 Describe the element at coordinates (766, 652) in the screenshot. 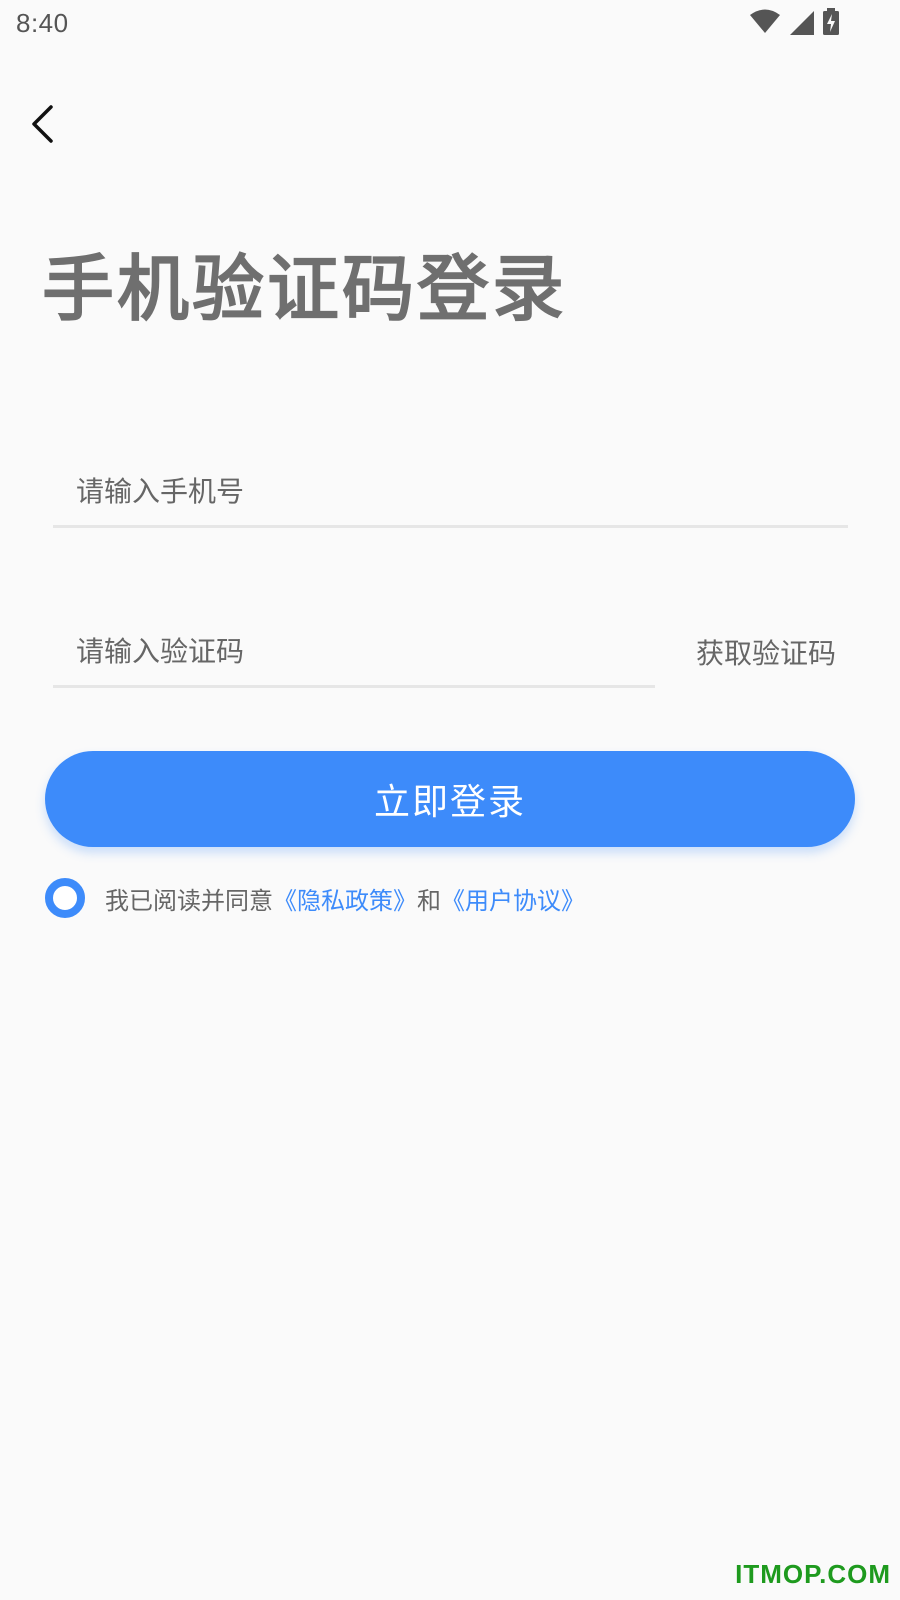

I see `get-code-button: 获取验证码` at that location.